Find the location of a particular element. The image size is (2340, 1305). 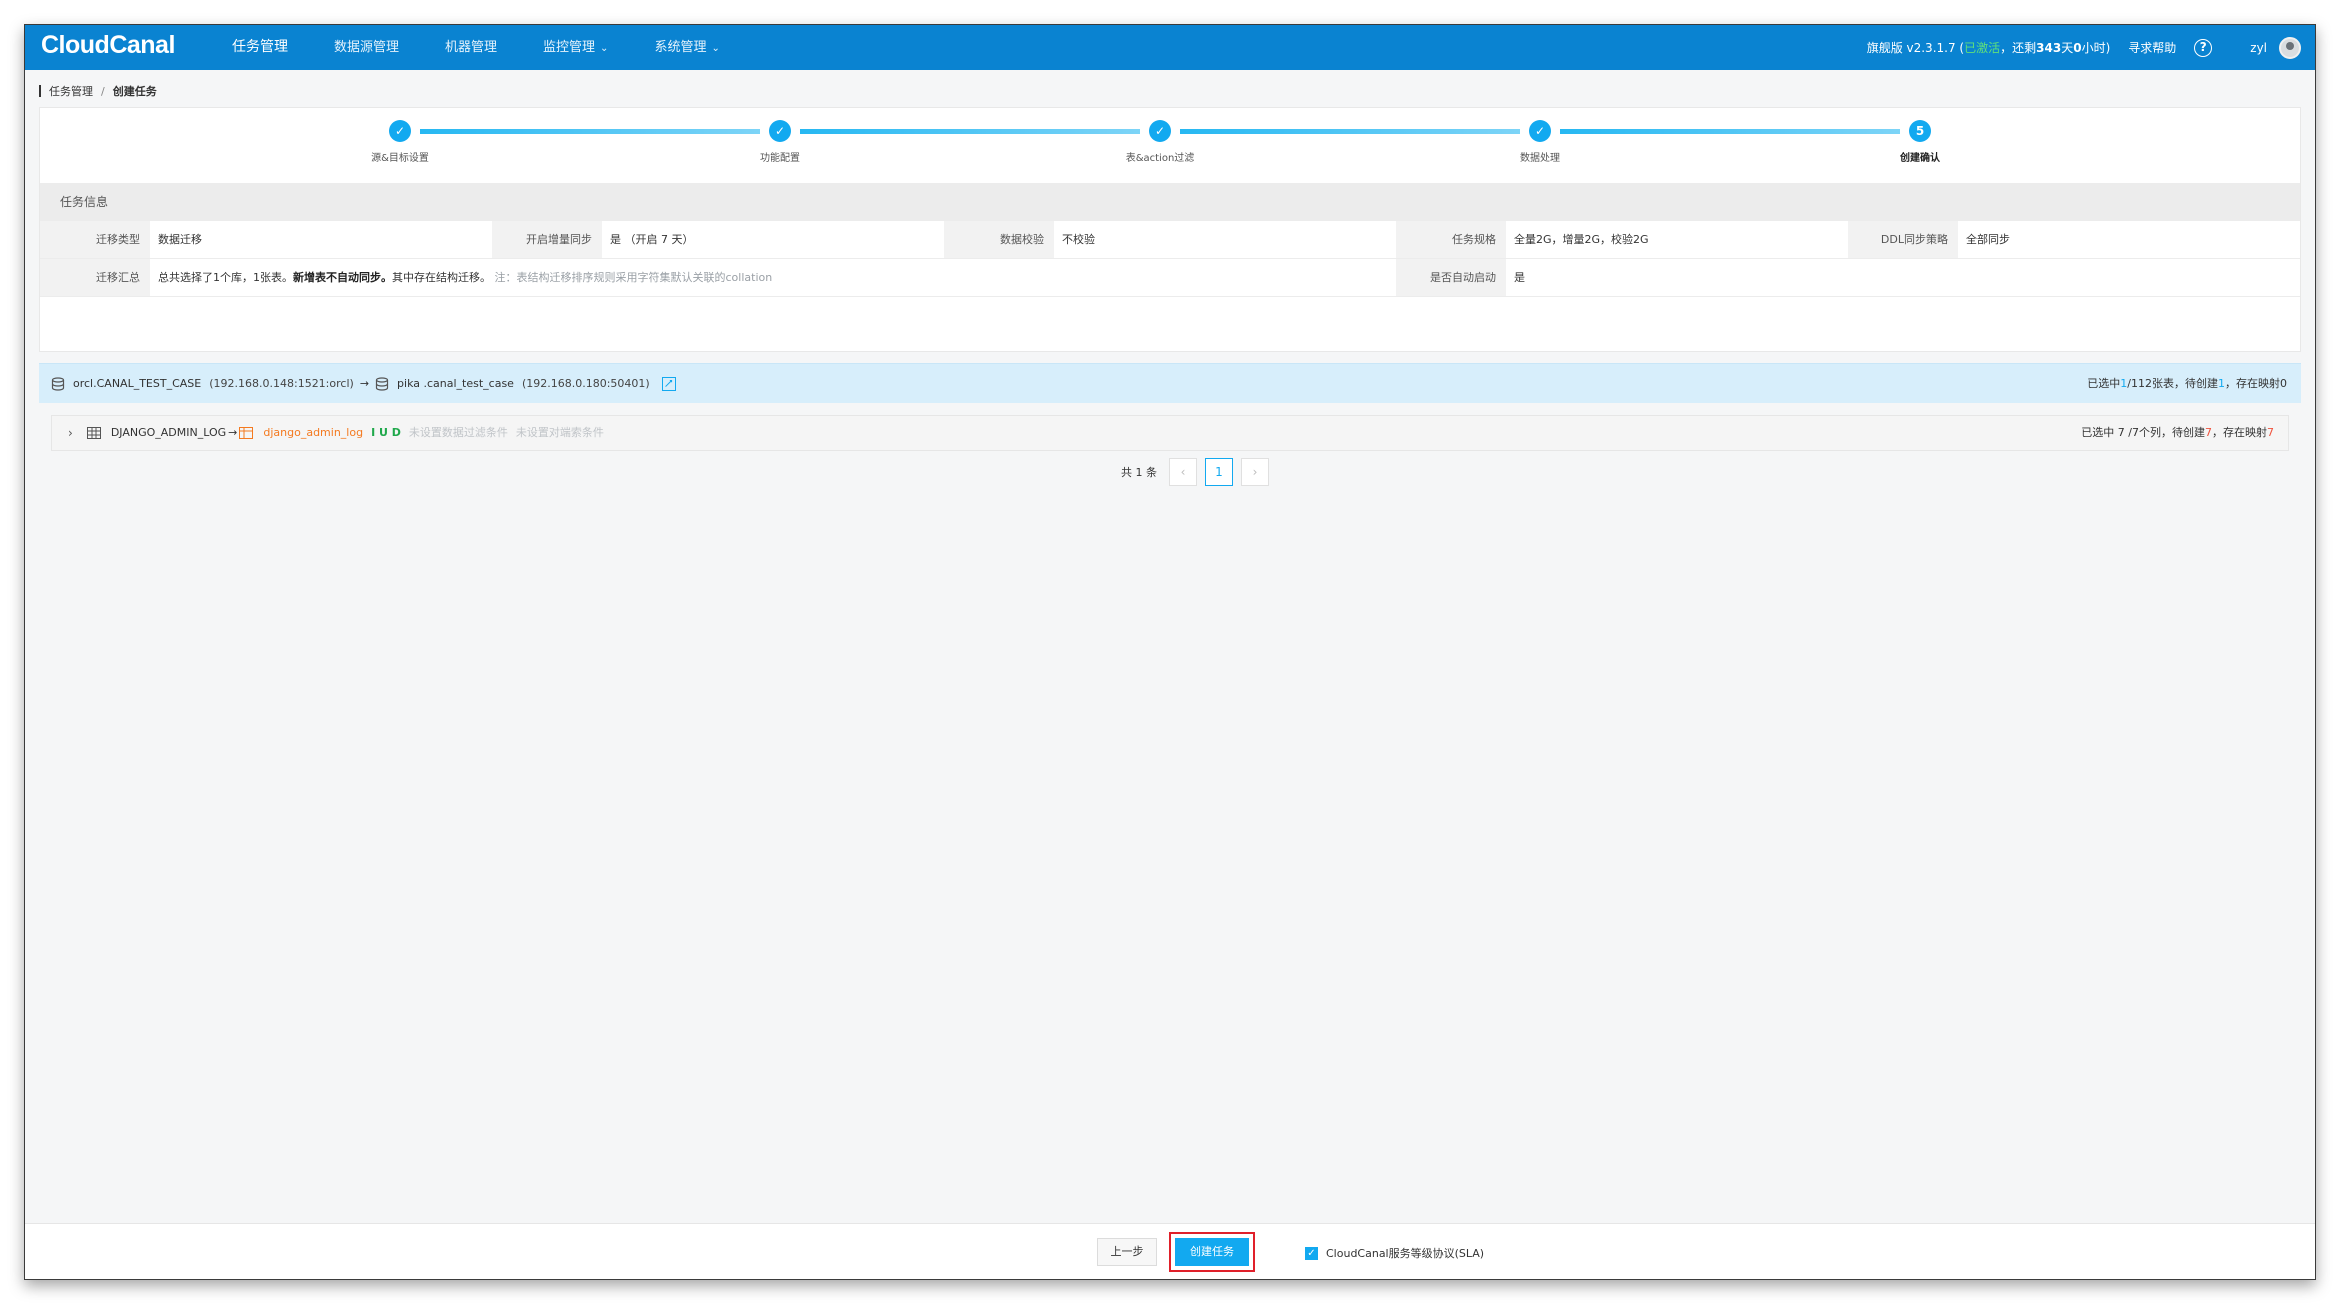

info-value-spec: 全量2G，增量2G，校验2G is located at coordinates (1677, 239).